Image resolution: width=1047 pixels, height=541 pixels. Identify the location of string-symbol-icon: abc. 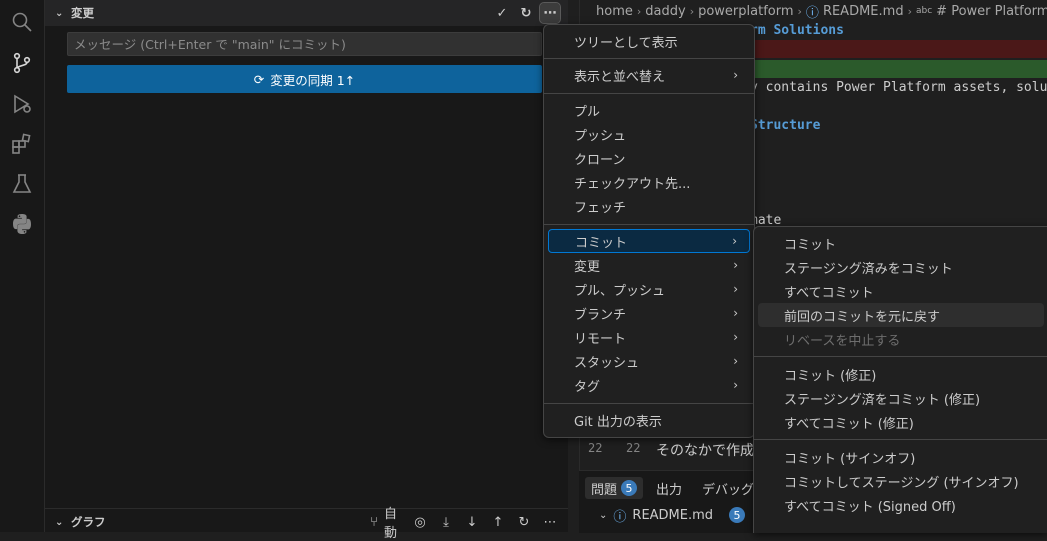
(924, 11).